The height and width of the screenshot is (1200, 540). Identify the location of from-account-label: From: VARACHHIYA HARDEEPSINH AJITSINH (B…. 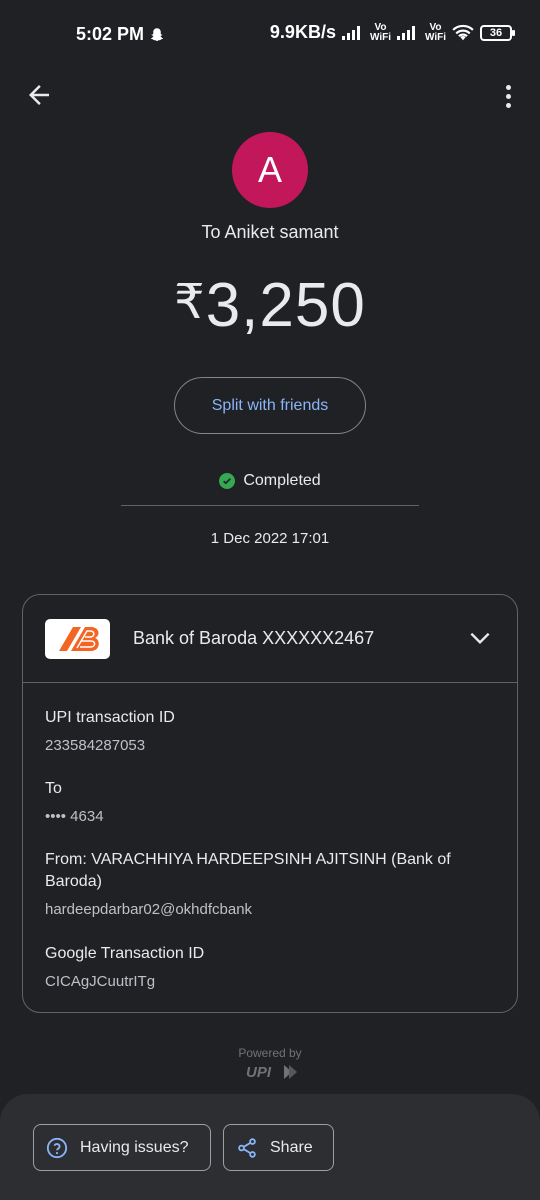
(248, 870).